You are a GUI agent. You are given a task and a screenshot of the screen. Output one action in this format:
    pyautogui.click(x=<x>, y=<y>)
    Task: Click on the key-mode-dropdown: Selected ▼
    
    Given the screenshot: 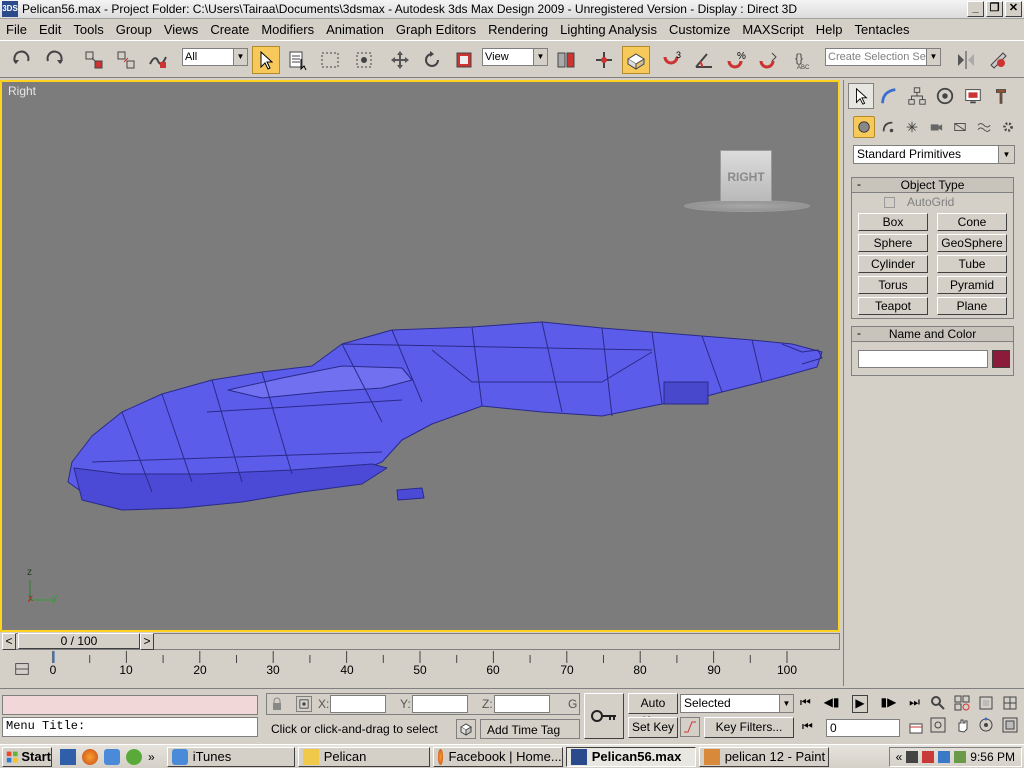 What is the action you would take?
    pyautogui.click(x=737, y=703)
    